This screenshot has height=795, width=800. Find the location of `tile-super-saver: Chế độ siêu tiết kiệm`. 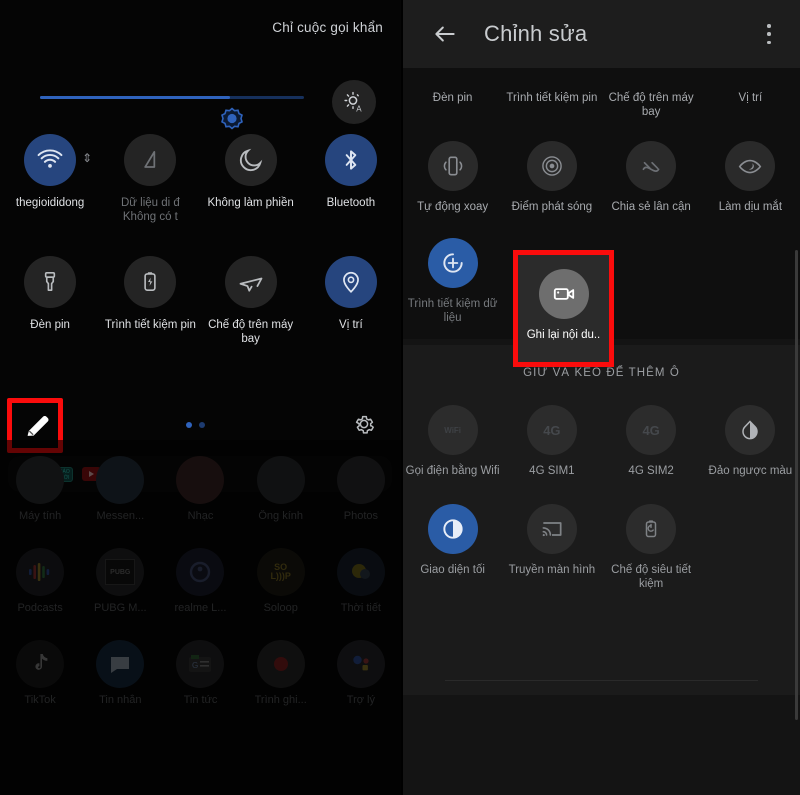

tile-super-saver: Chế độ siêu tiết kiệm is located at coordinates (651, 547).